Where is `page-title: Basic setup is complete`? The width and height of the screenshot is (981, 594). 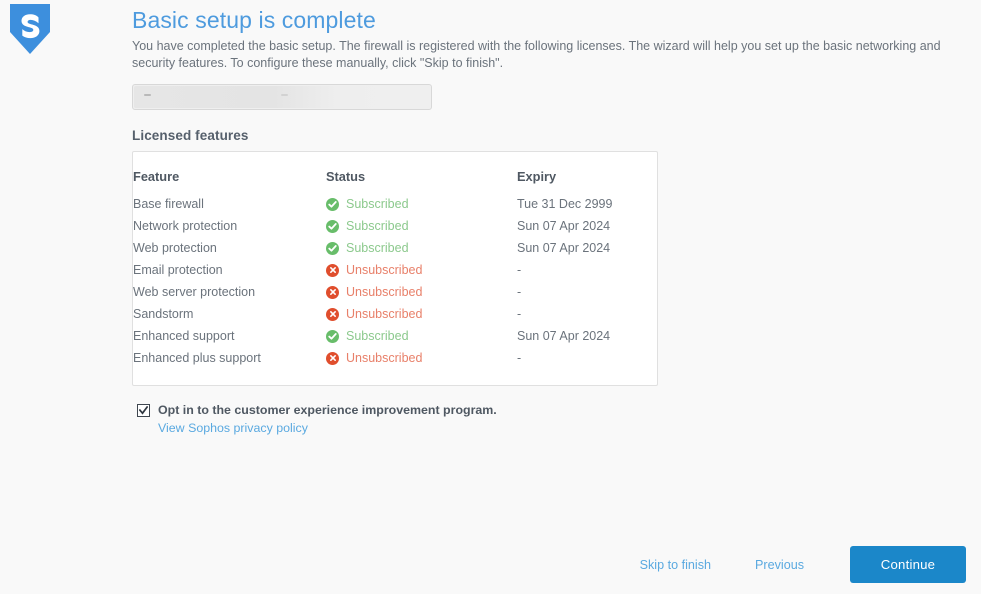
page-title: Basic setup is complete is located at coordinates (254, 20).